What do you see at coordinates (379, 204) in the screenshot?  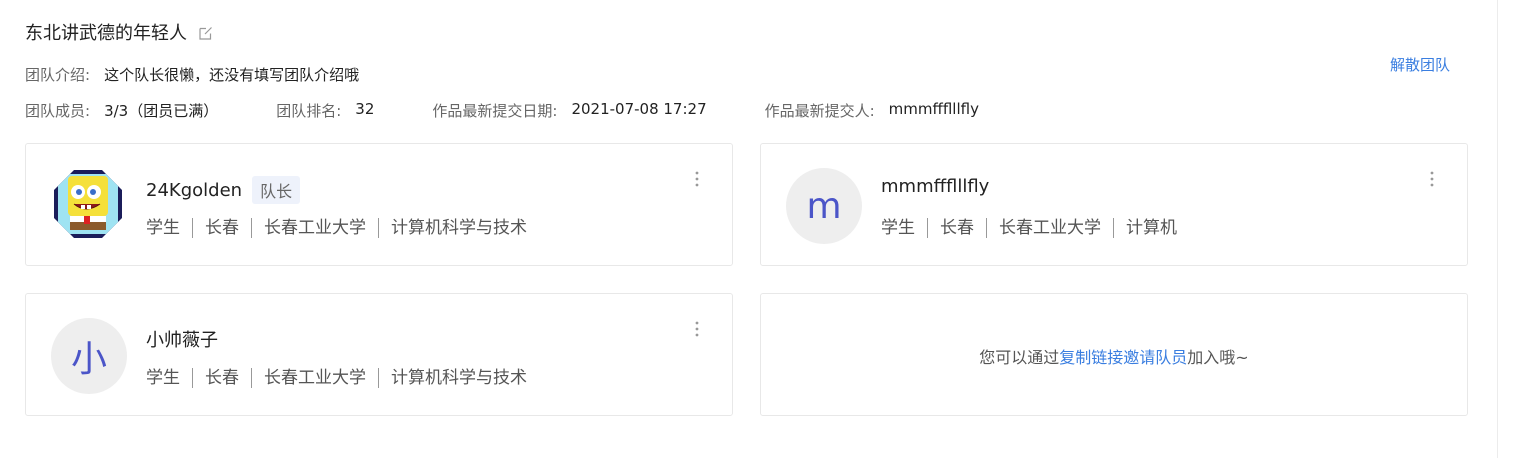 I see `member-card: 24Kgolden 队长 学生 长春 长春工业大学 计算机科学与技术` at bounding box center [379, 204].